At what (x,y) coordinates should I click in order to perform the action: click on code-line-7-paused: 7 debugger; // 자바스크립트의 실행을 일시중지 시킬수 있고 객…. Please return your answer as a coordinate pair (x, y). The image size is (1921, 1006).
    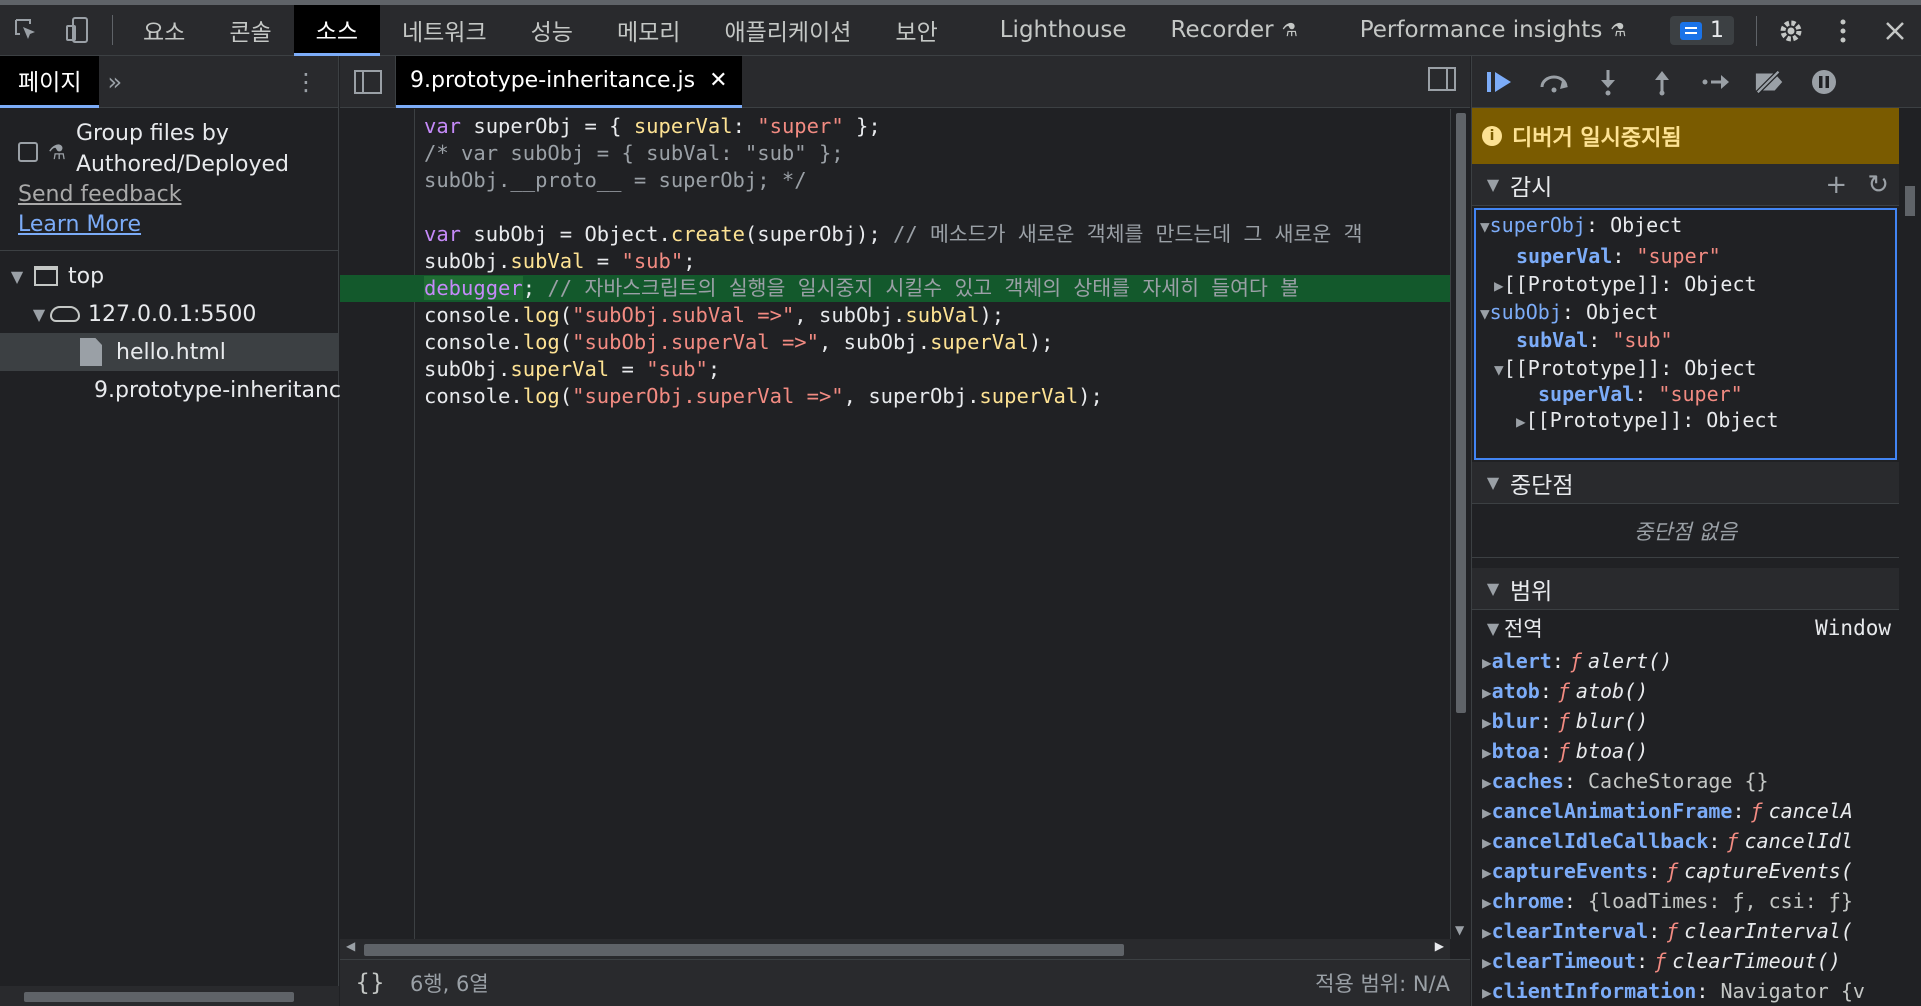
    Looking at the image, I should click on (895, 288).